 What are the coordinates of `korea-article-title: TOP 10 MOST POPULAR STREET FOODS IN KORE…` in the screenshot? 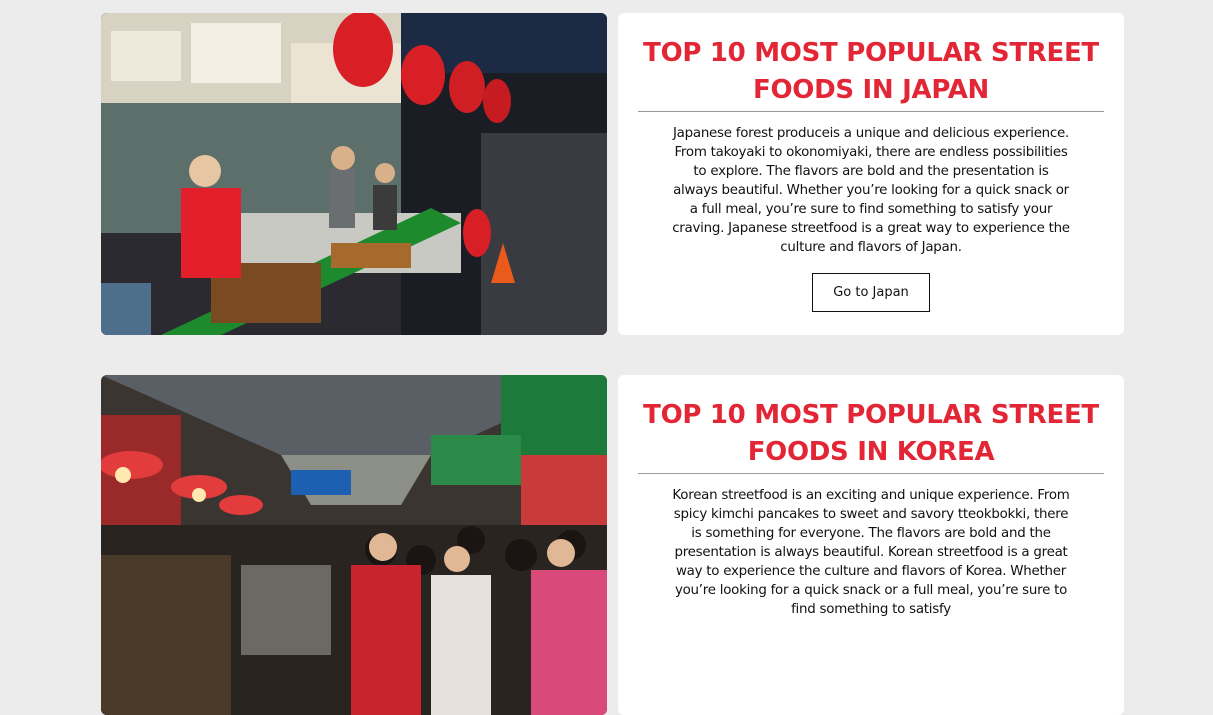 It's located at (871, 435).